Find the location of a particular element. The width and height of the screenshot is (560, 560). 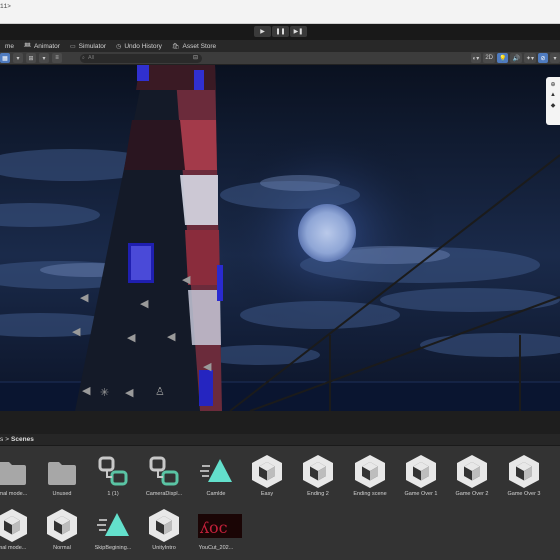

tab-simulator: ▭ Simulator is located at coordinates (88, 46).